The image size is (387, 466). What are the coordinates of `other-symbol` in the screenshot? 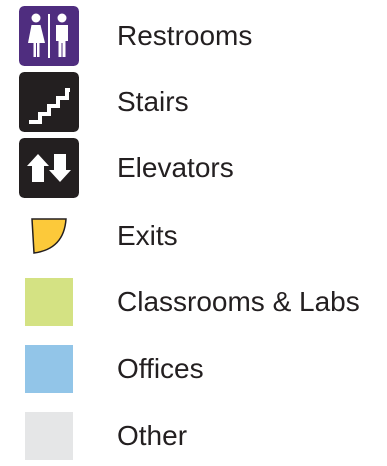 It's located at (49, 436).